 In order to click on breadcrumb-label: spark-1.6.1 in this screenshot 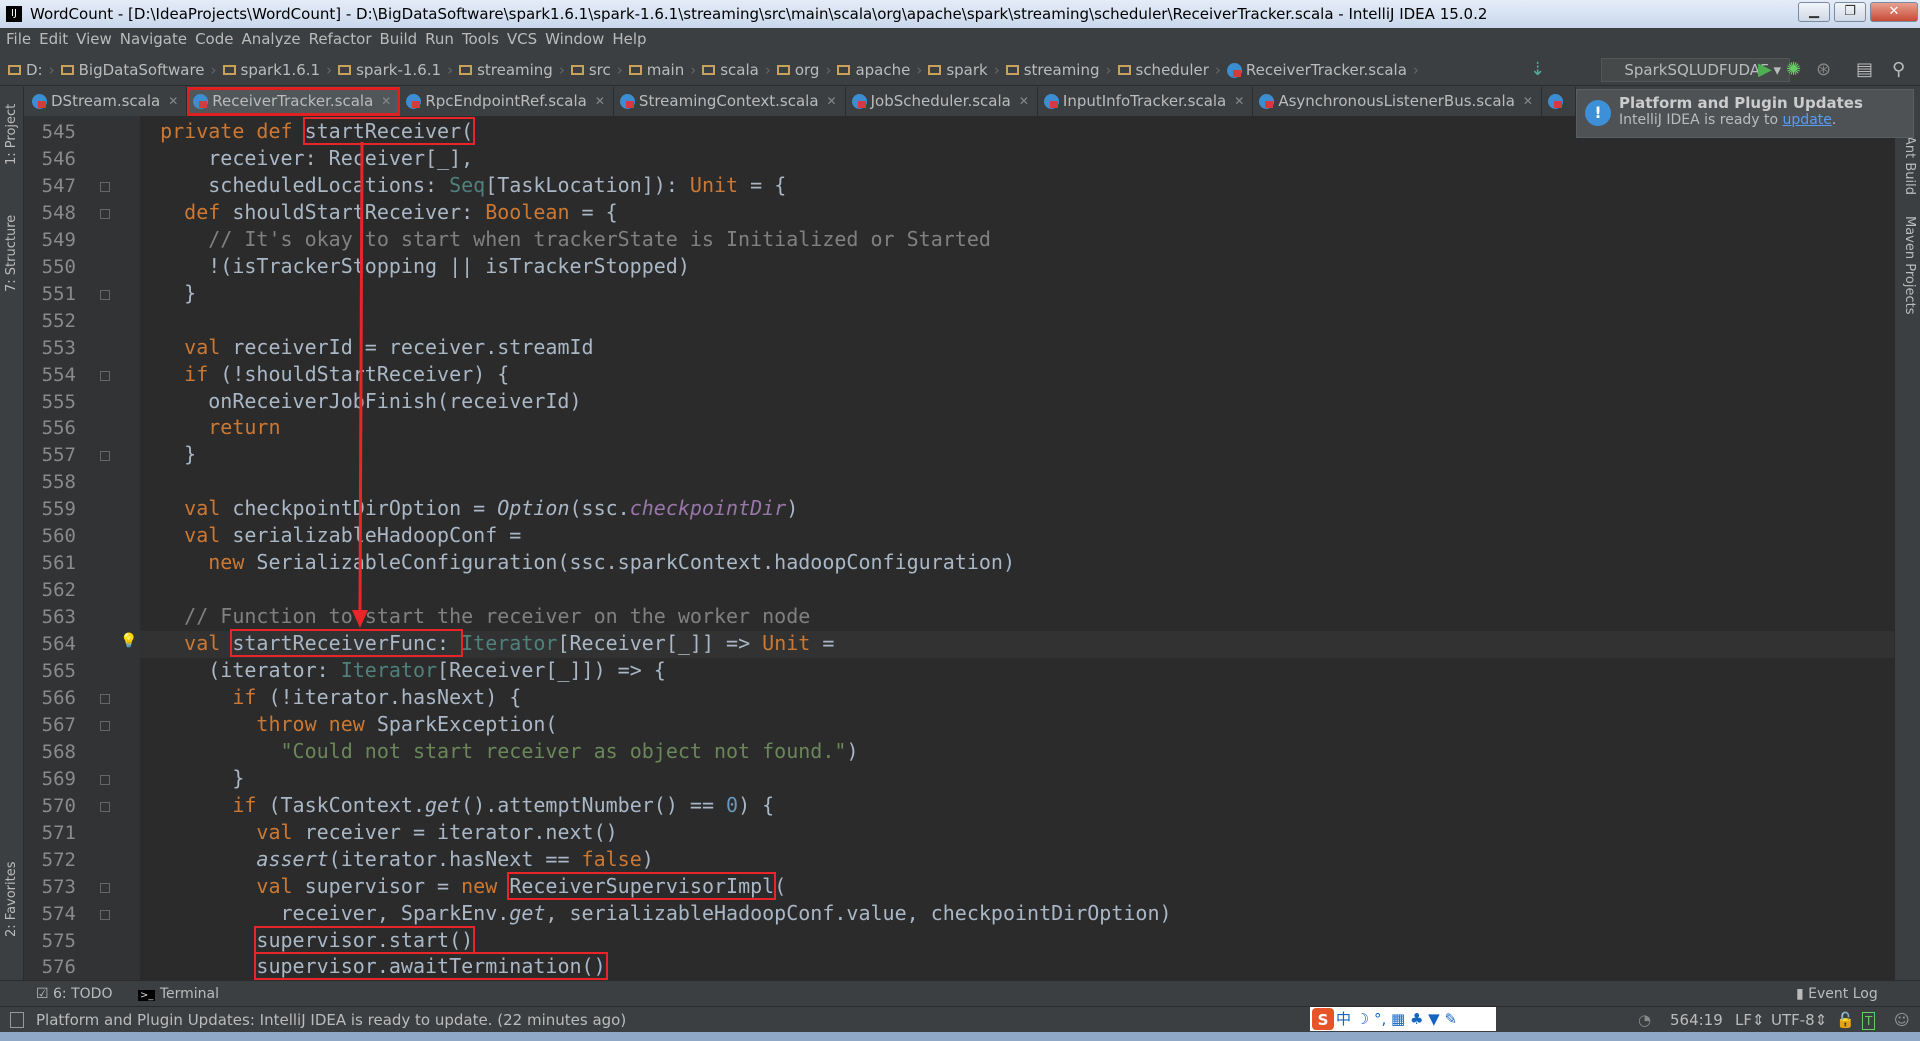, I will do `click(399, 69)`.